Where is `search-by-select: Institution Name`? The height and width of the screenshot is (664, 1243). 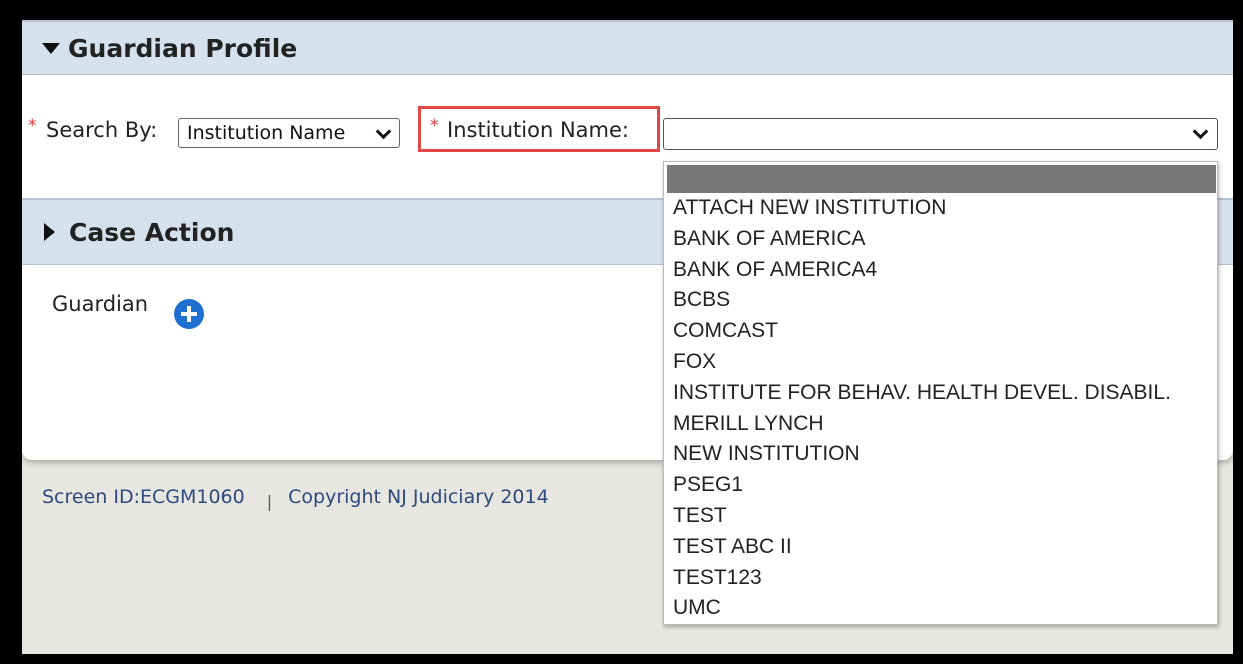 search-by-select: Institution Name is located at coordinates (289, 133).